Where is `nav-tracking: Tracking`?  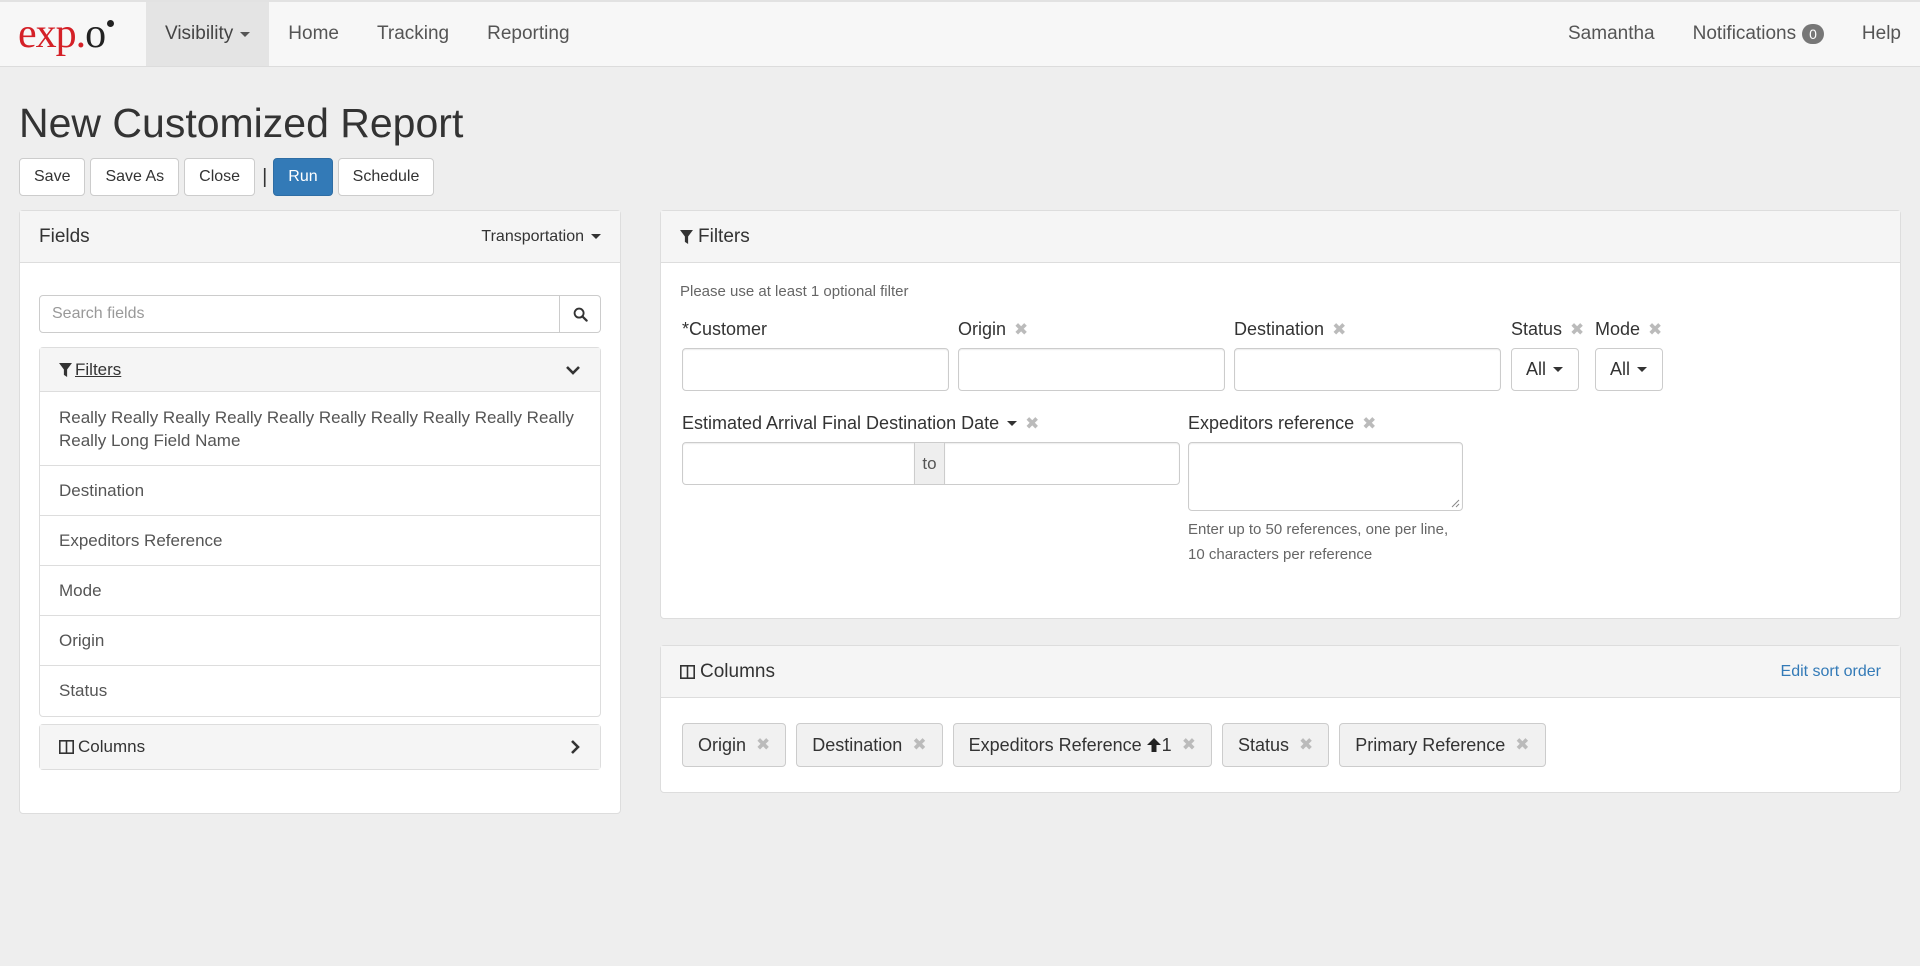
nav-tracking: Tracking is located at coordinates (413, 34).